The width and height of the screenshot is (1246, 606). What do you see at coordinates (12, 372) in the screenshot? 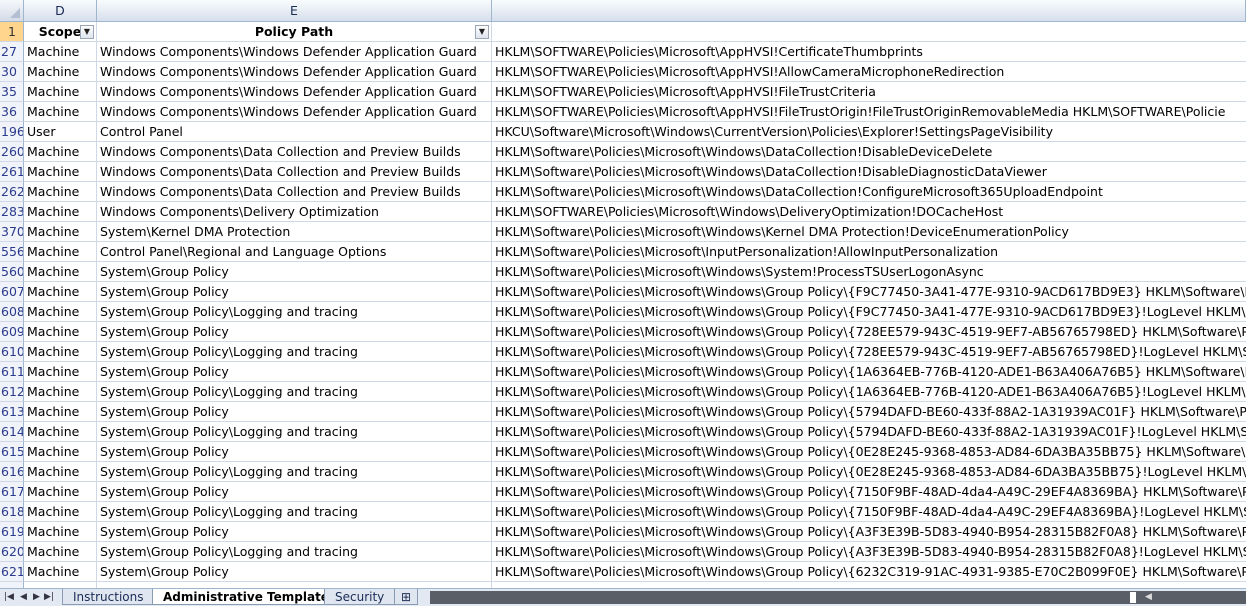
I see `row-header: 611` at bounding box center [12, 372].